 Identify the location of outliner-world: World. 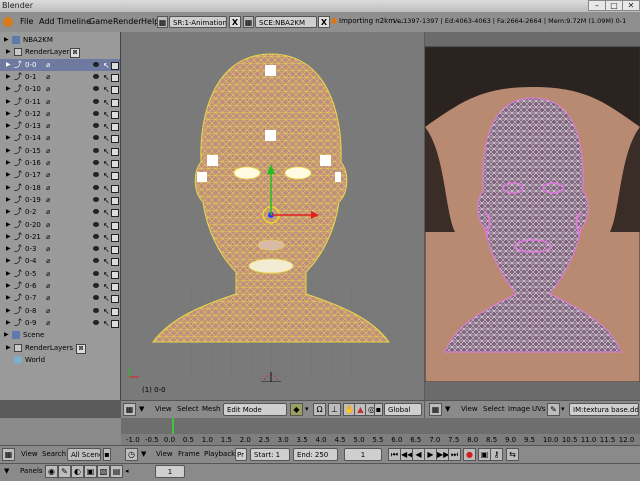
(60, 360).